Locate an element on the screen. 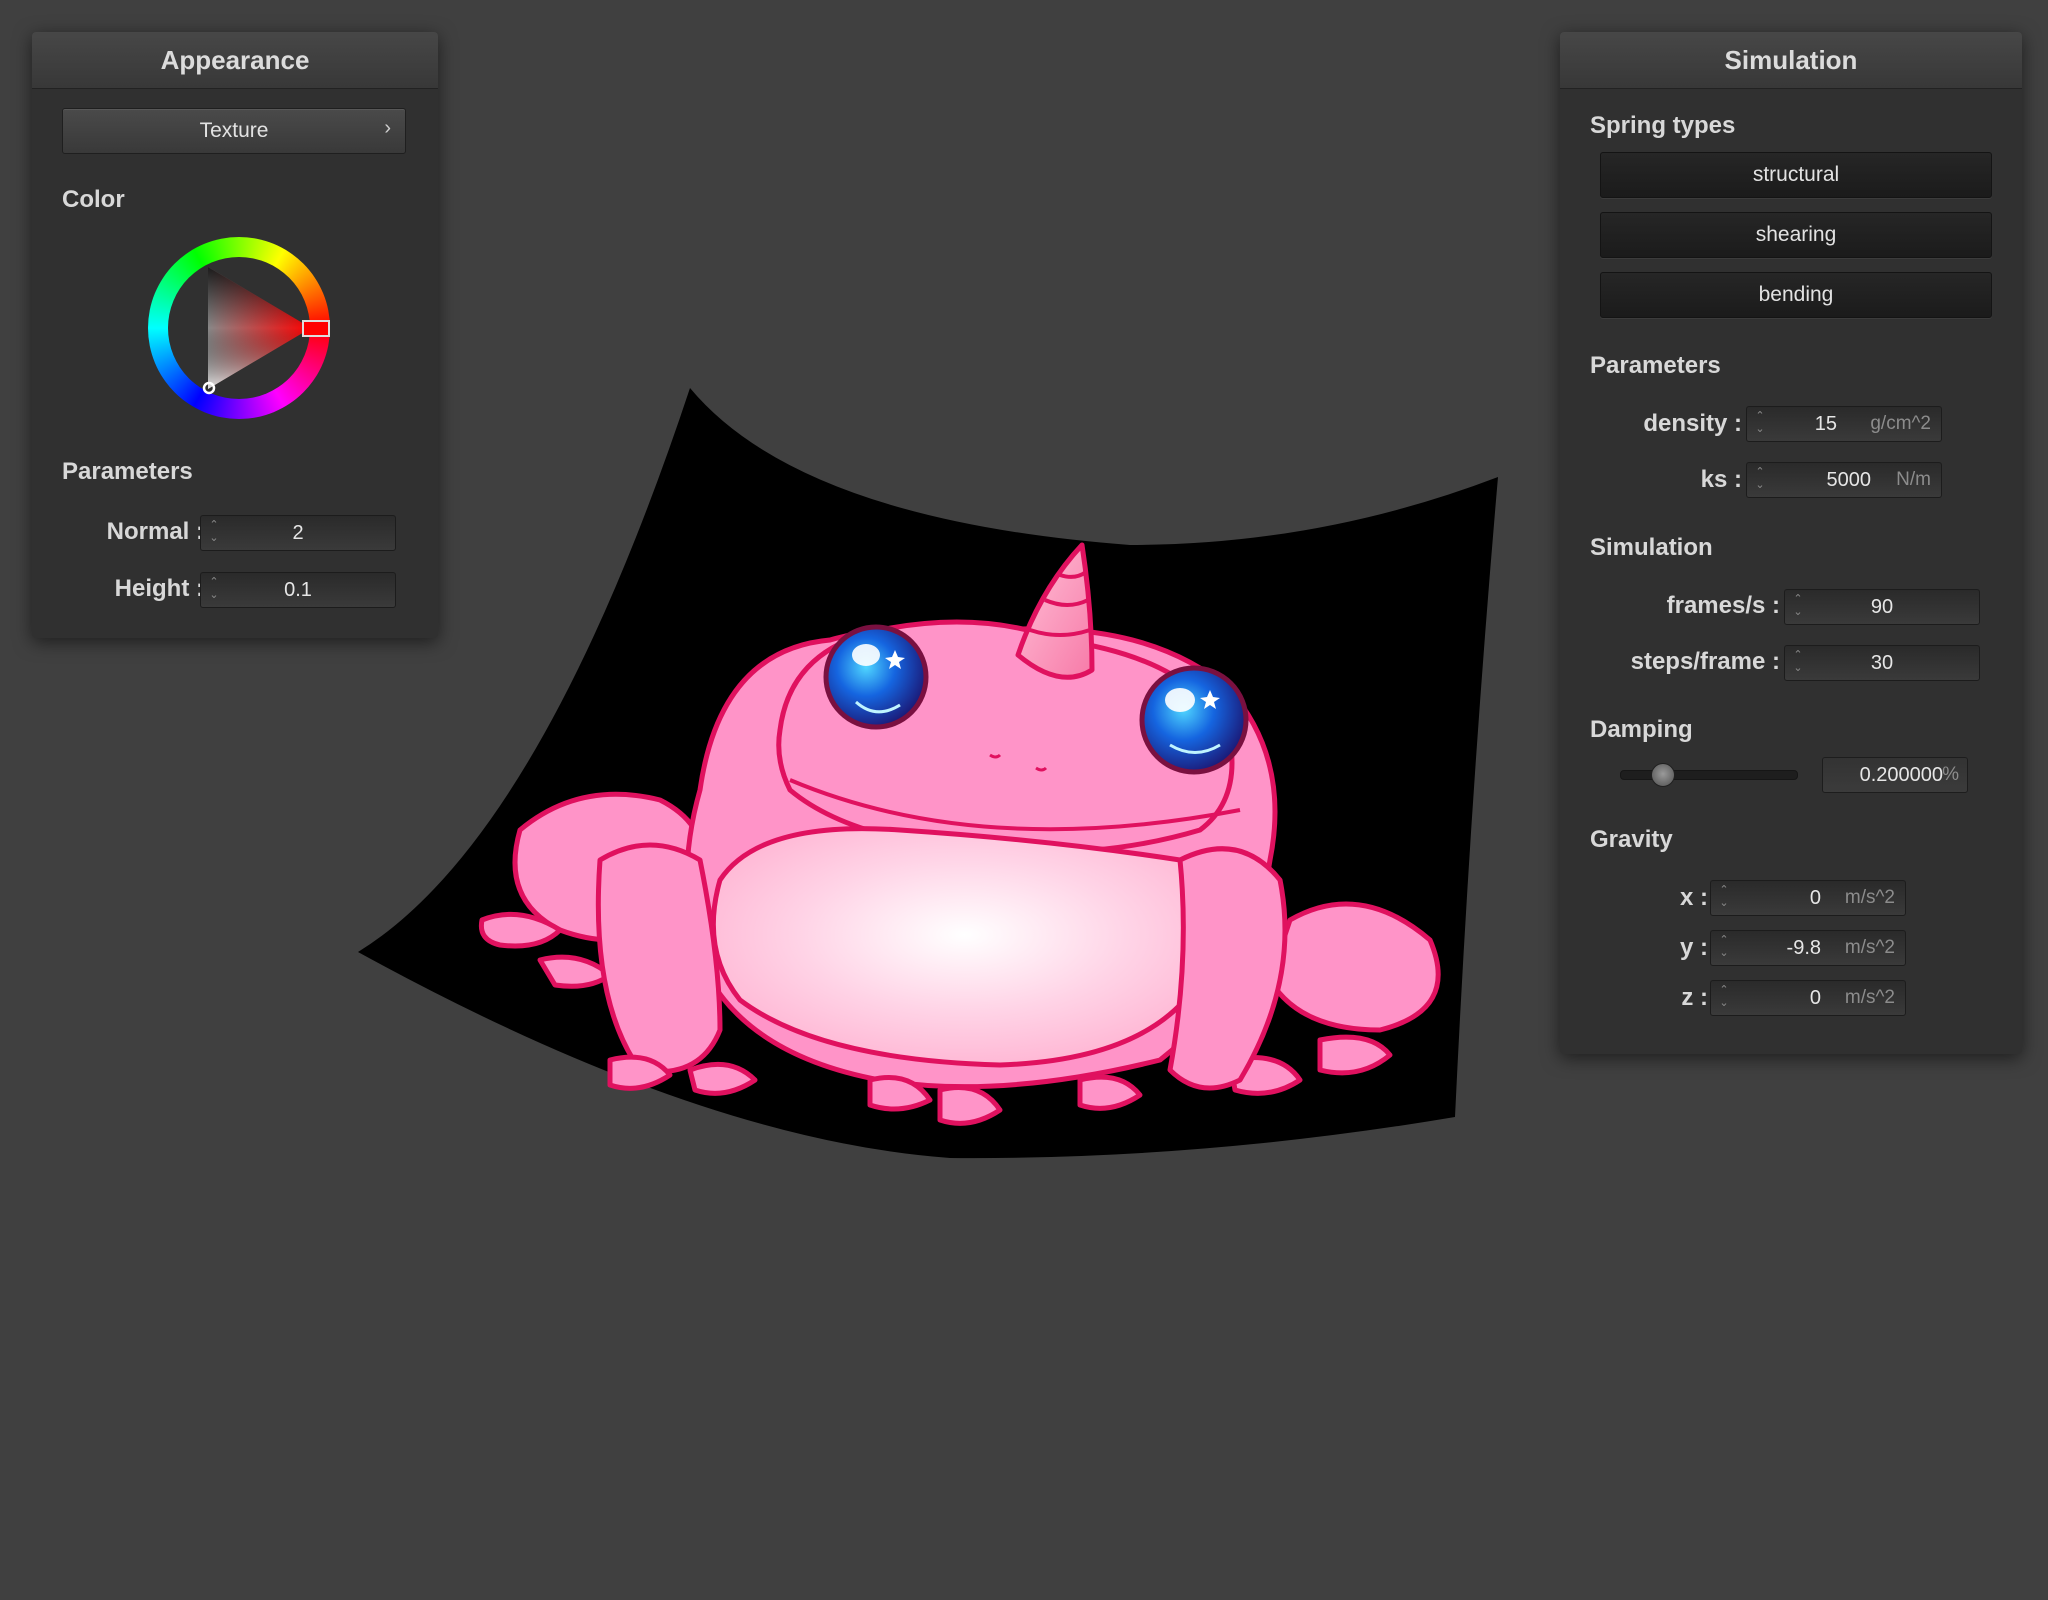  normal-label: Normal : is located at coordinates (155, 531).